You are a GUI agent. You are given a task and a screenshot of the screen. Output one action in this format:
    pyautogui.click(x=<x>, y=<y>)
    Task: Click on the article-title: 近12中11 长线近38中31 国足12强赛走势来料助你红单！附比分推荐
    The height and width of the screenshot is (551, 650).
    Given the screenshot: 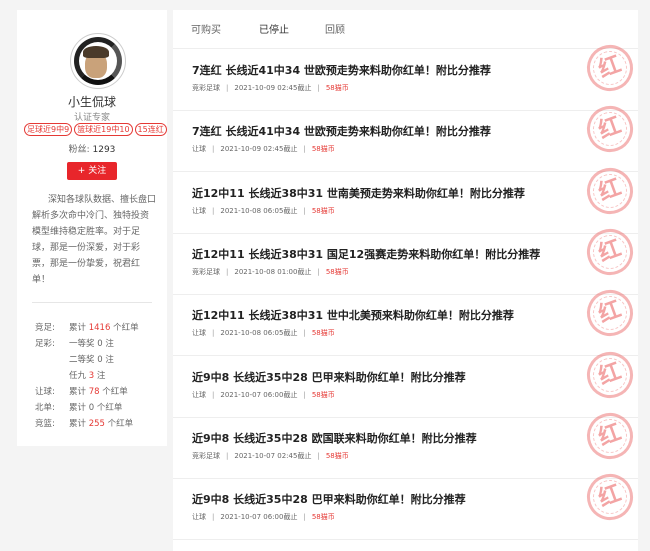 What is the action you would take?
    pyautogui.click(x=366, y=254)
    